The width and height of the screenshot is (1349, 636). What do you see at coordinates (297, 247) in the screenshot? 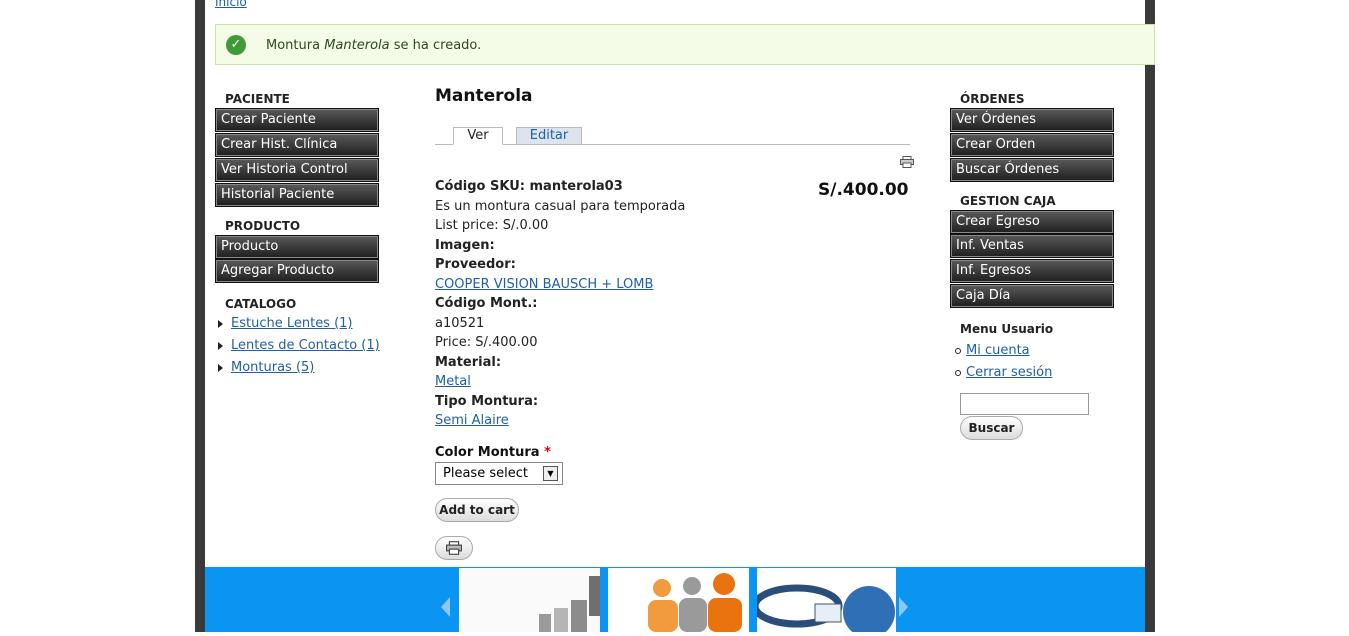
I see `menu-producto: Producto` at bounding box center [297, 247].